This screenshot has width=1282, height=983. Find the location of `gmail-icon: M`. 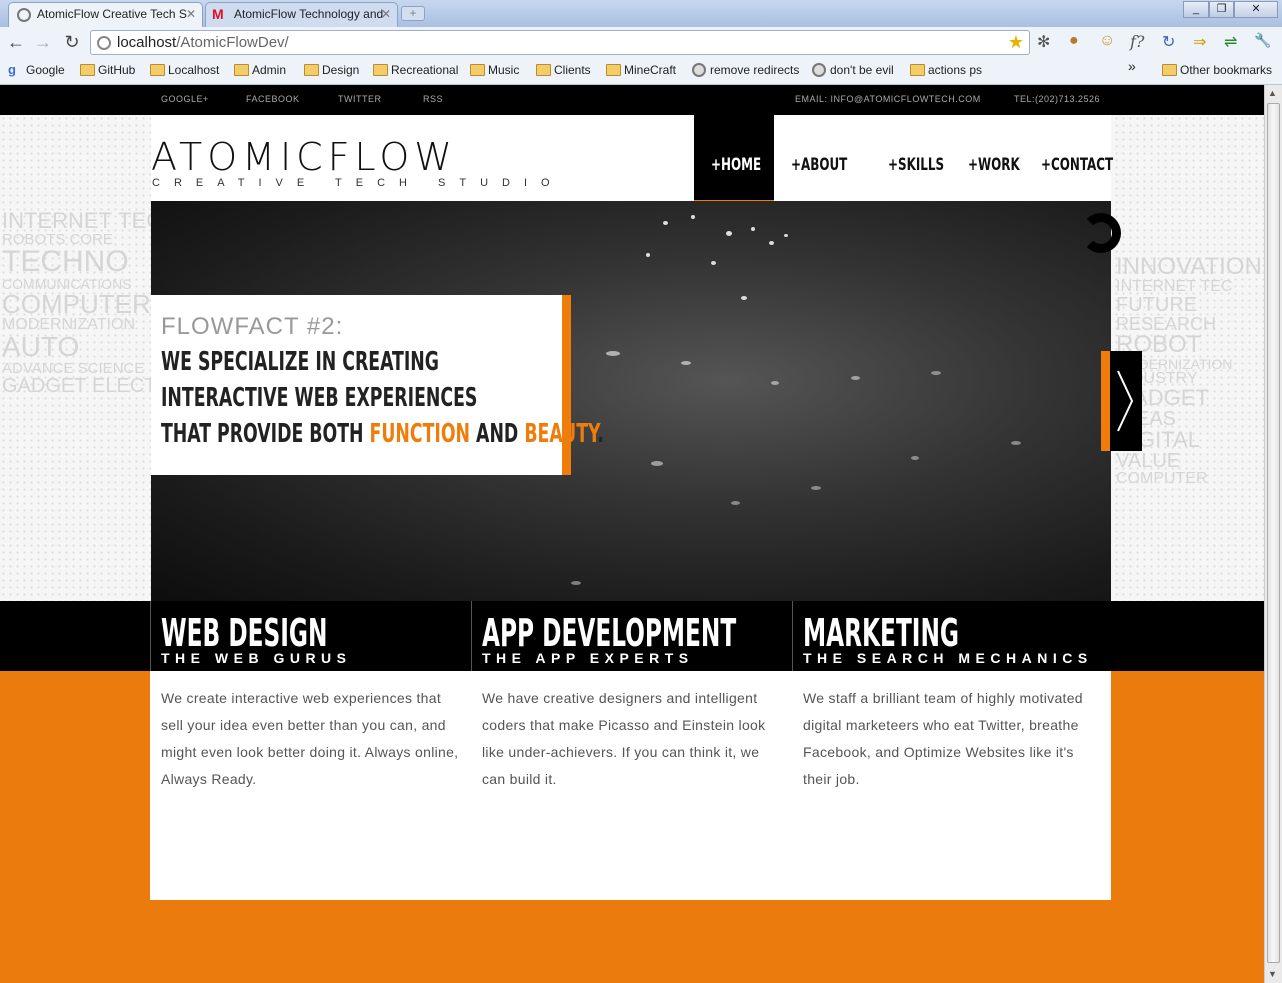

gmail-icon: M is located at coordinates (218, 14).